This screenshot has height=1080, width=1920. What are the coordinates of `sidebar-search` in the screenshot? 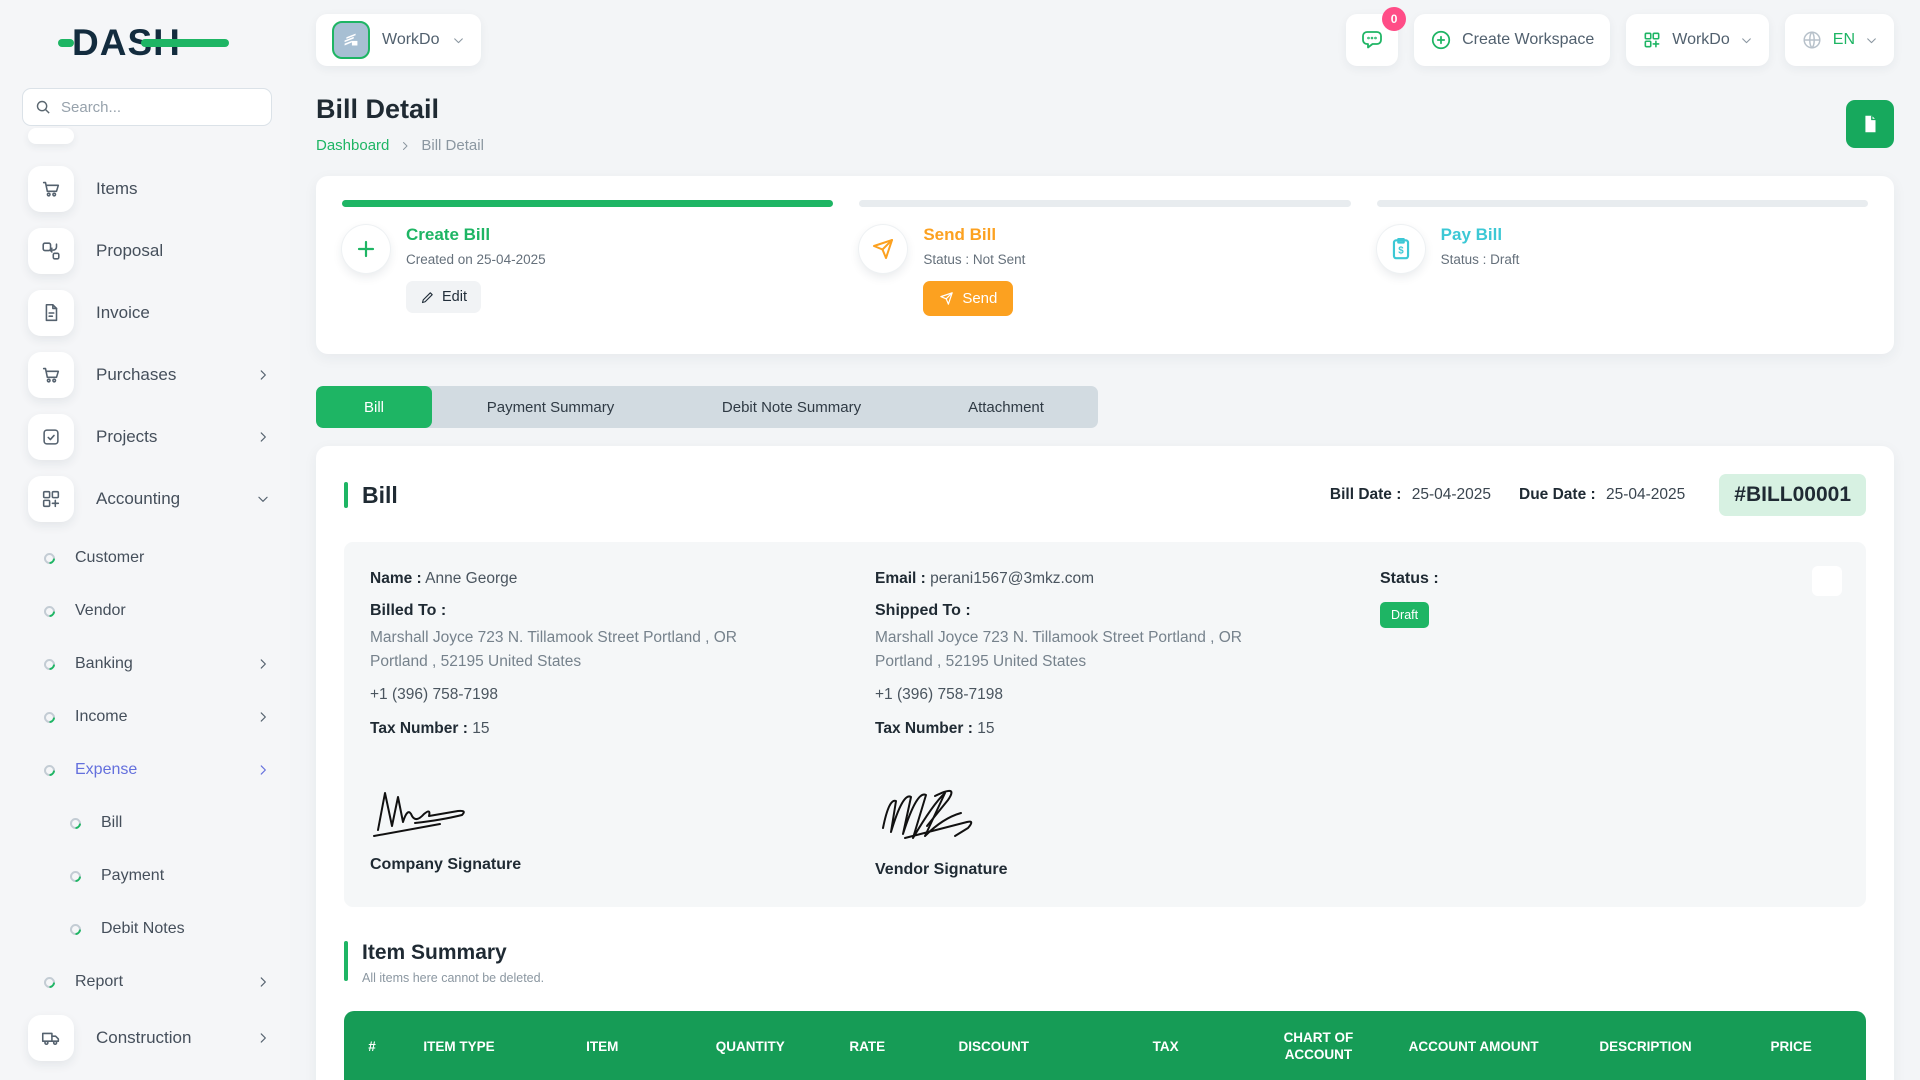 It's located at (147, 107).